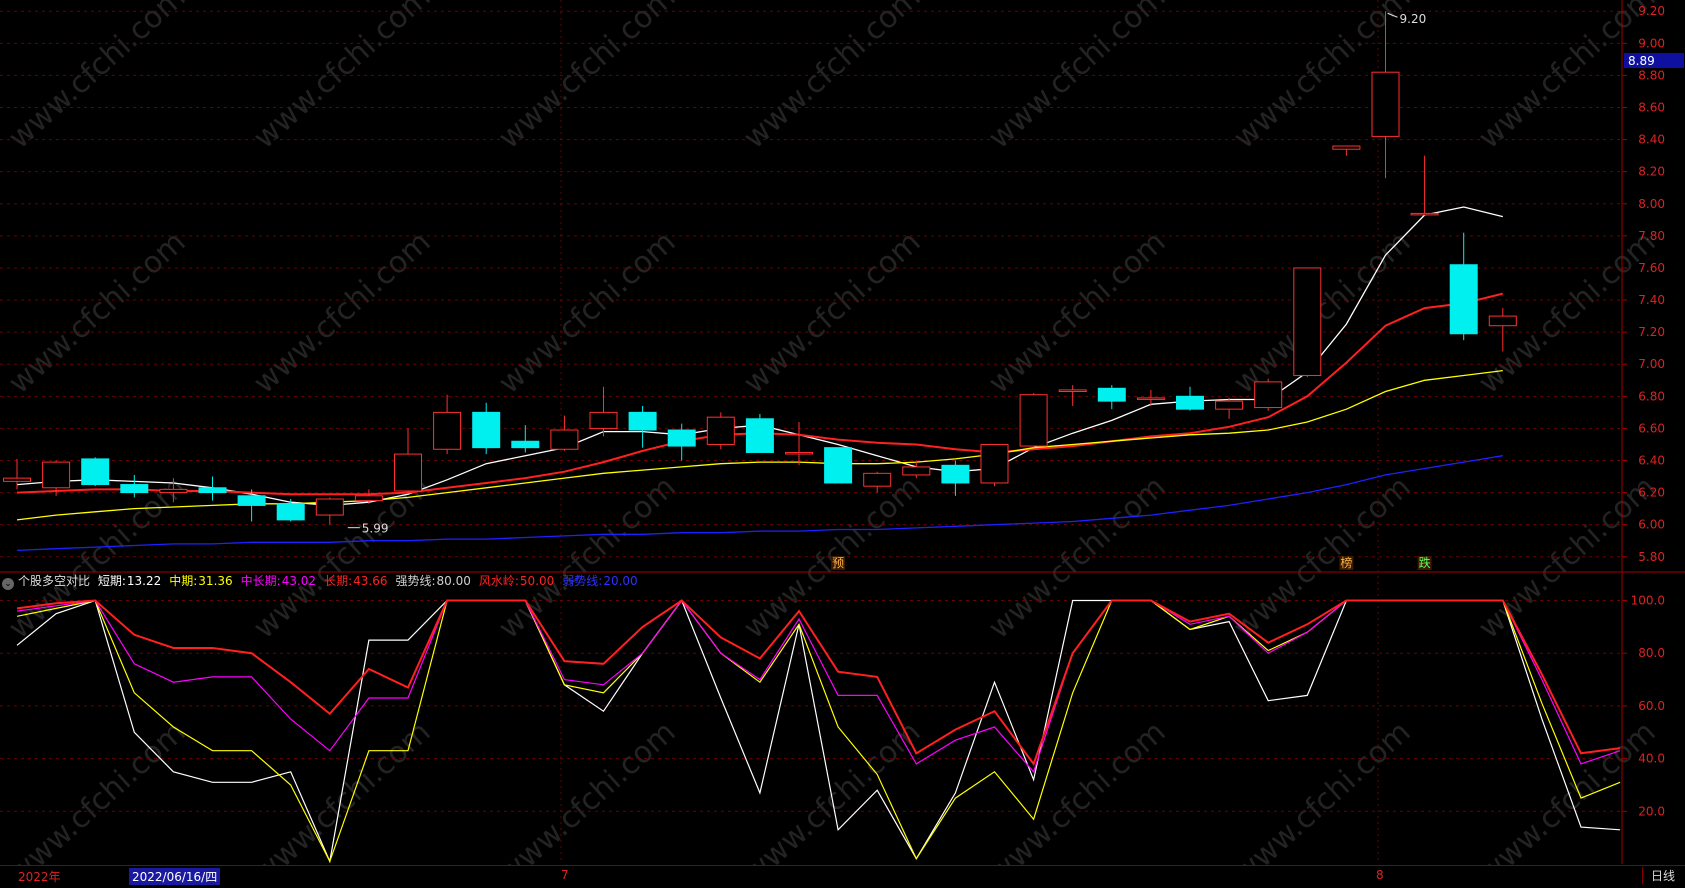 This screenshot has height=888, width=1685. I want to click on indicator-tick-label: 60.0, so click(1651, 706).